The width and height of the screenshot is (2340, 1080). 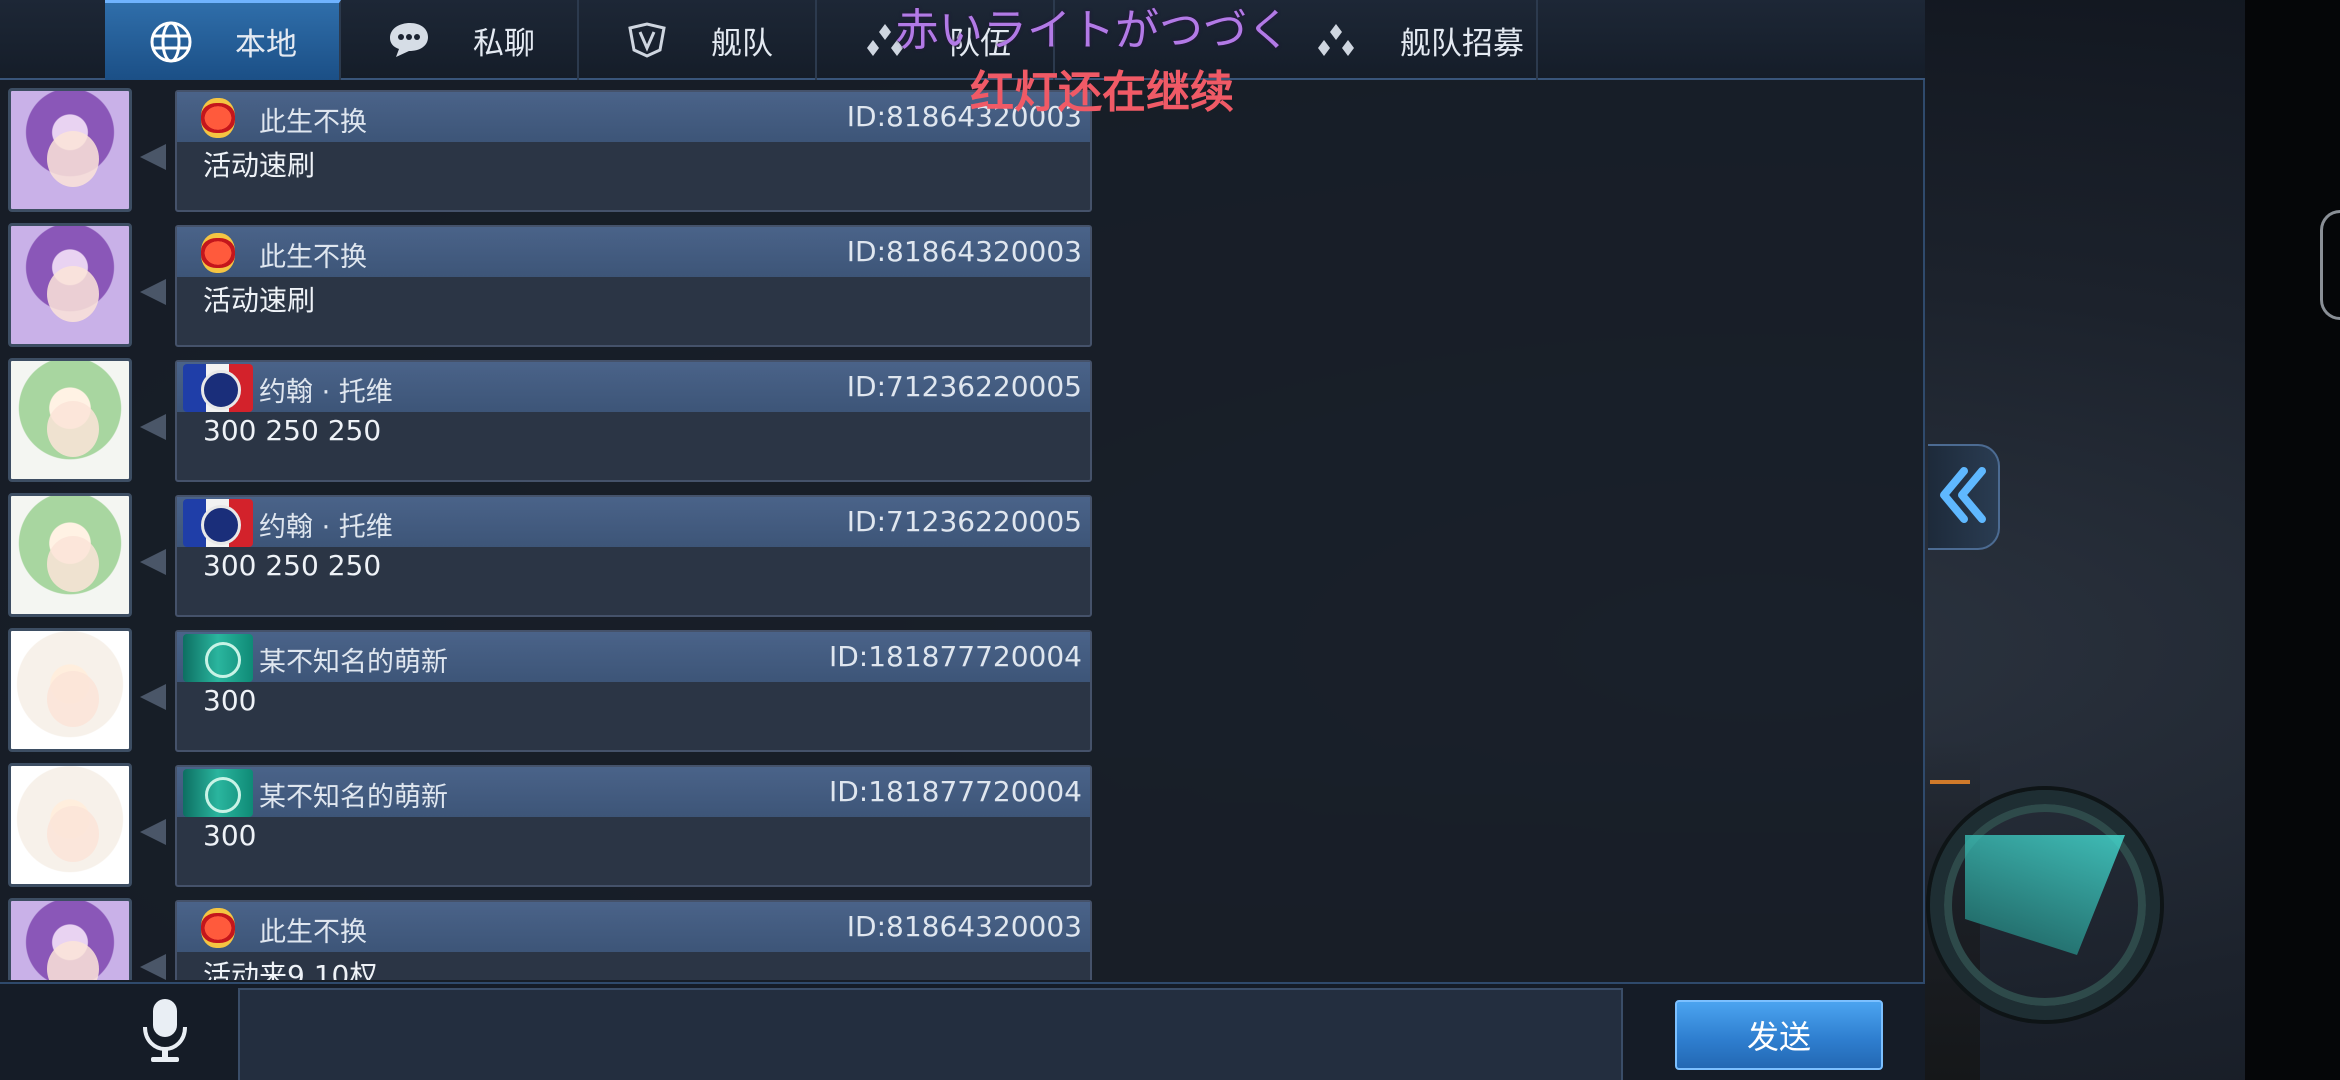 I want to click on voice-input-button, so click(x=165, y=1033).